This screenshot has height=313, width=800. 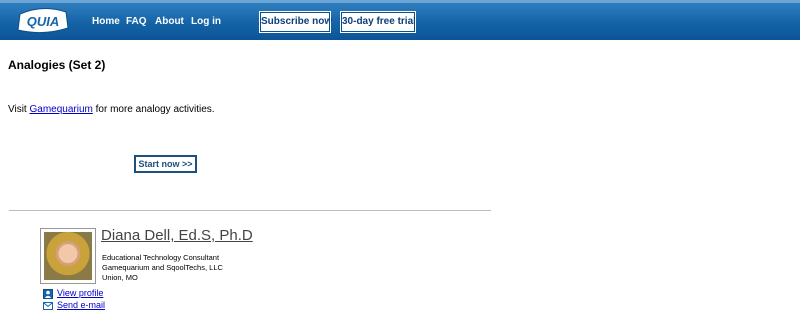 What do you see at coordinates (165, 164) in the screenshot?
I see `start-now-button: Start now >>` at bounding box center [165, 164].